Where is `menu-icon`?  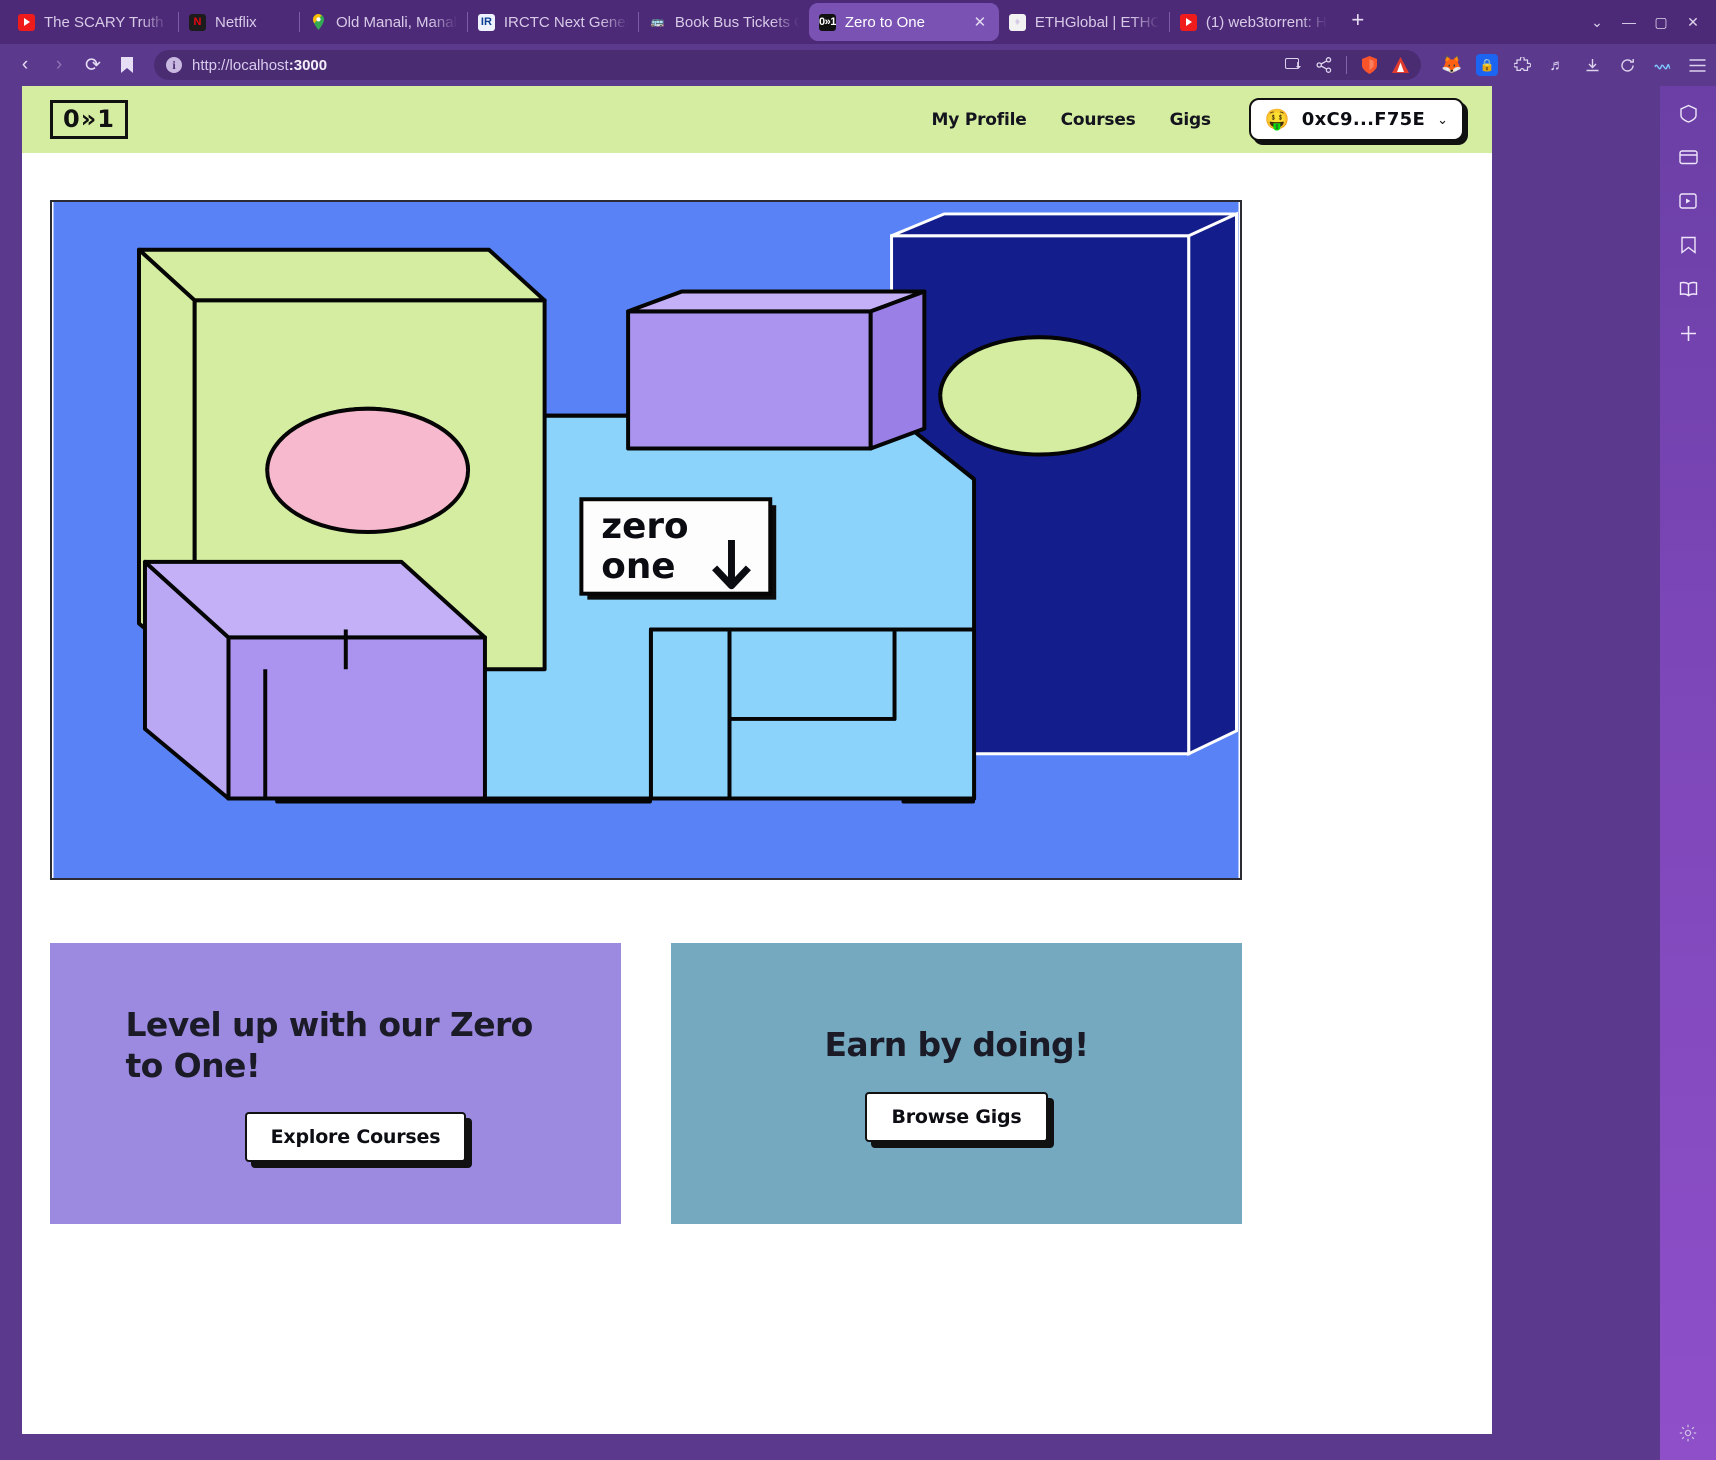
menu-icon is located at coordinates (1697, 65).